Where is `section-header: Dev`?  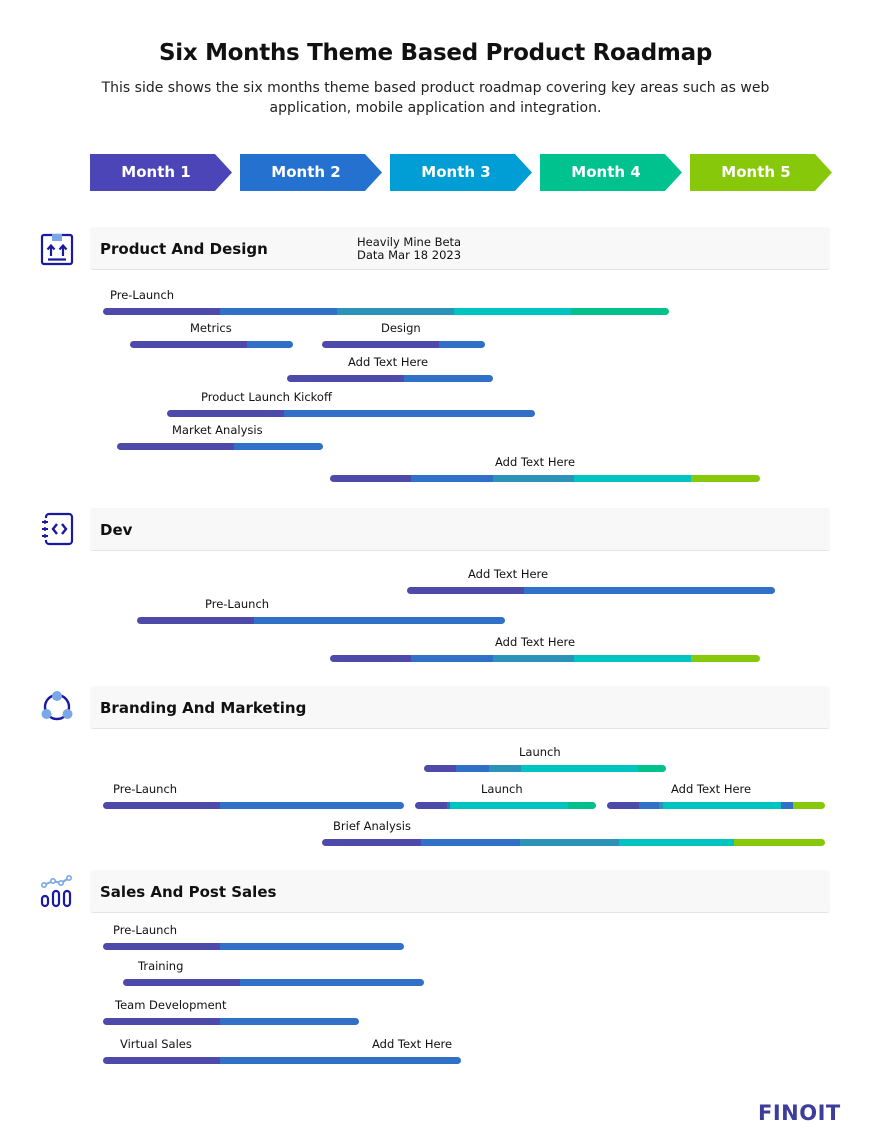 section-header: Dev is located at coordinates (460, 529).